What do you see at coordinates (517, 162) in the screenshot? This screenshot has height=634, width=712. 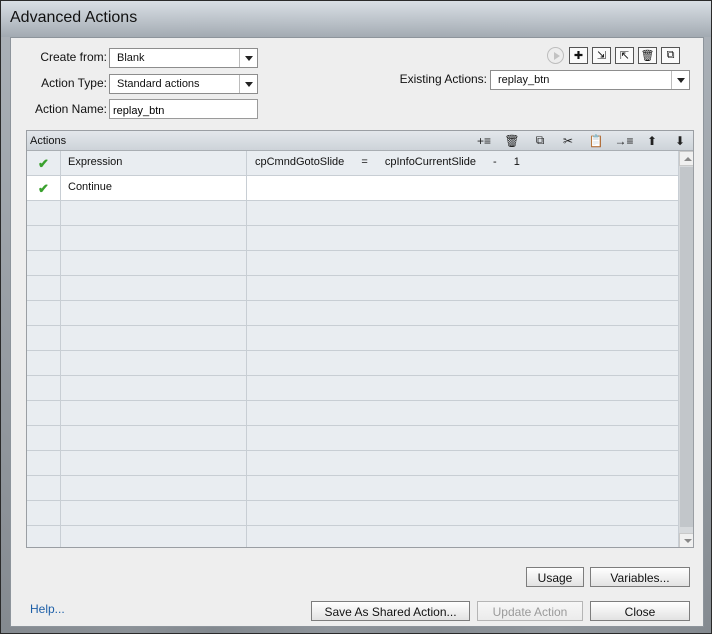 I see `expr-operand: 1` at bounding box center [517, 162].